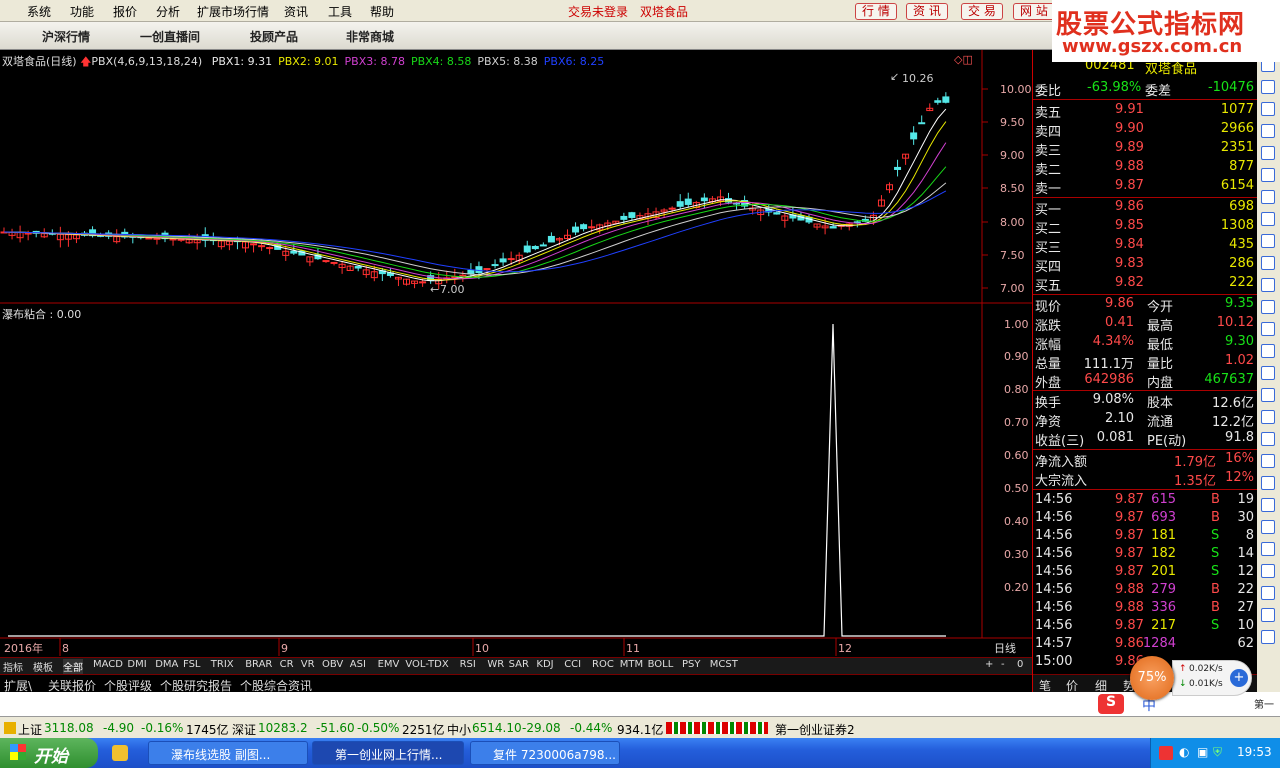  I want to click on index-tab-item: VR, so click(308, 664).